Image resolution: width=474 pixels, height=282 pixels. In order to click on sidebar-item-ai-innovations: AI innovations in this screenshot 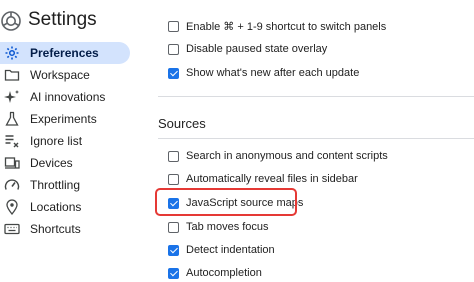, I will do `click(65, 97)`.